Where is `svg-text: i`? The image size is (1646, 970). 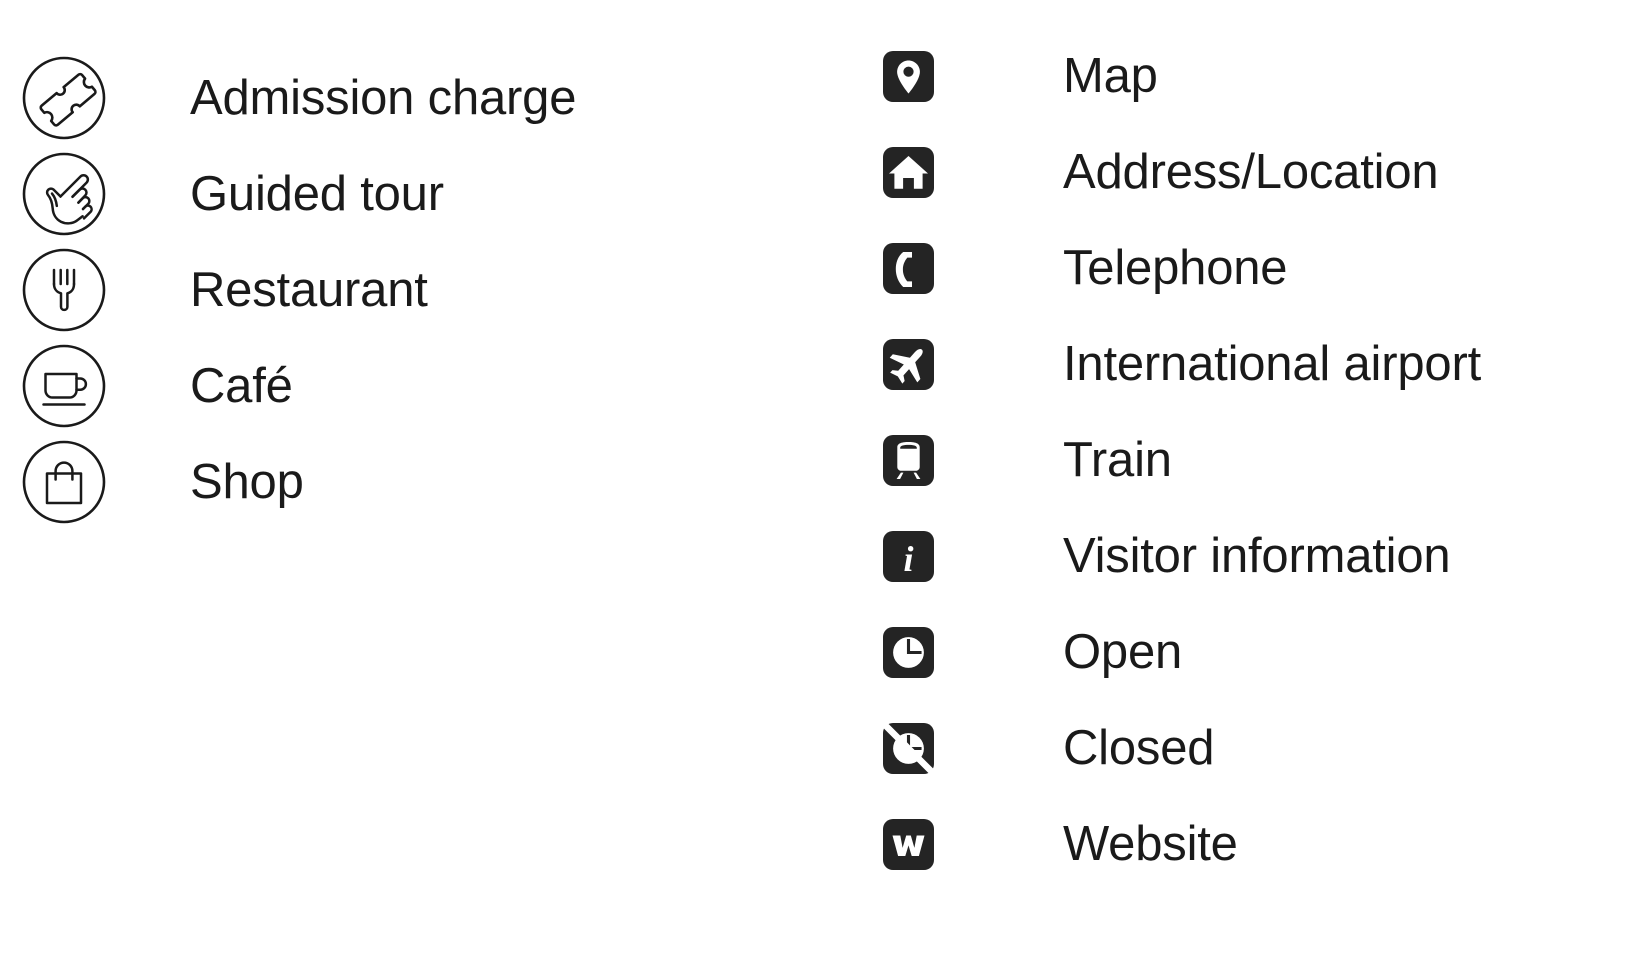
svg-text: i is located at coordinates (908, 559).